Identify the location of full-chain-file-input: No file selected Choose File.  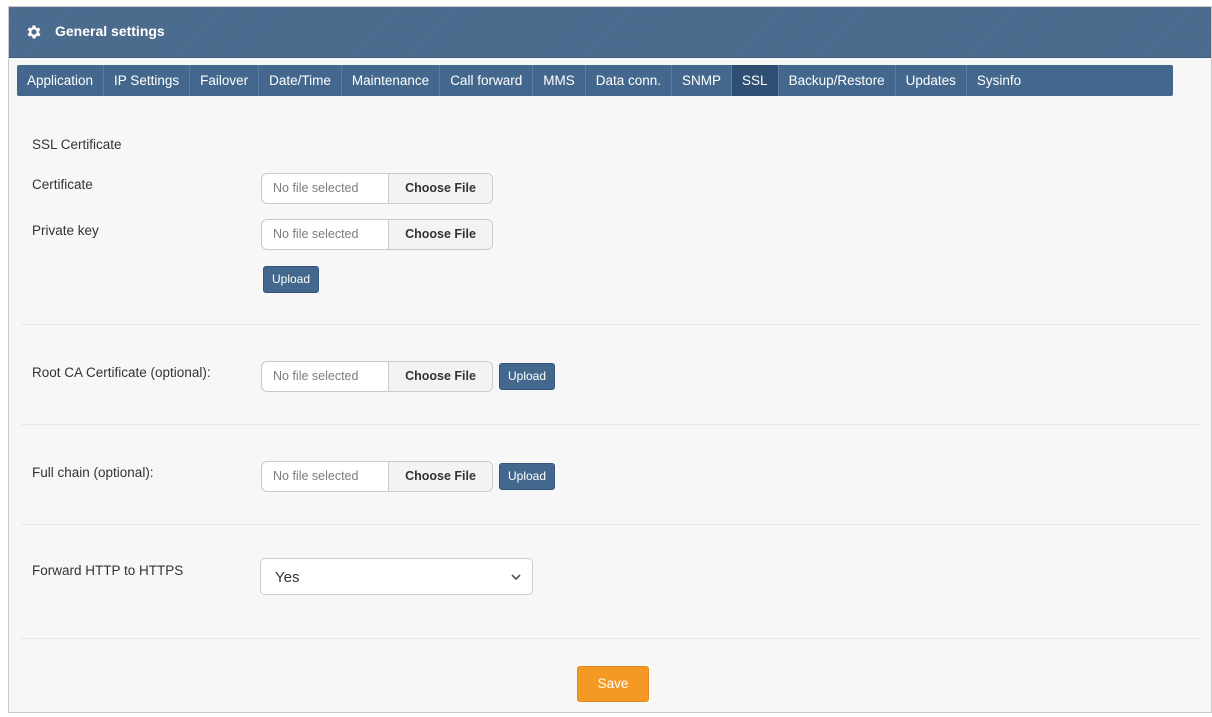
(377, 476).